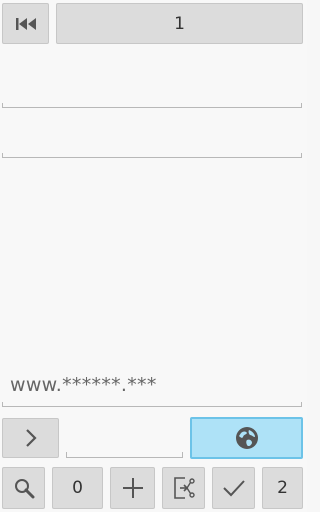 The image size is (320, 512). I want to click on share-export-icon, so click(184, 488).